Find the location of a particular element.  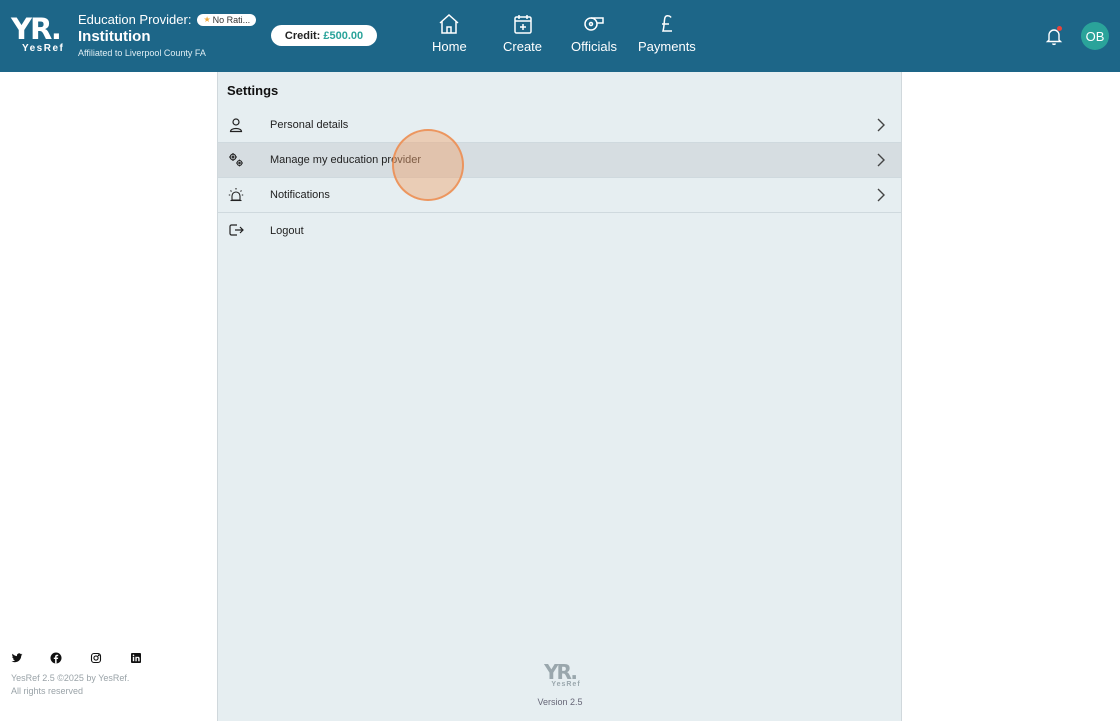

nav-home-label: Home is located at coordinates (449, 46).